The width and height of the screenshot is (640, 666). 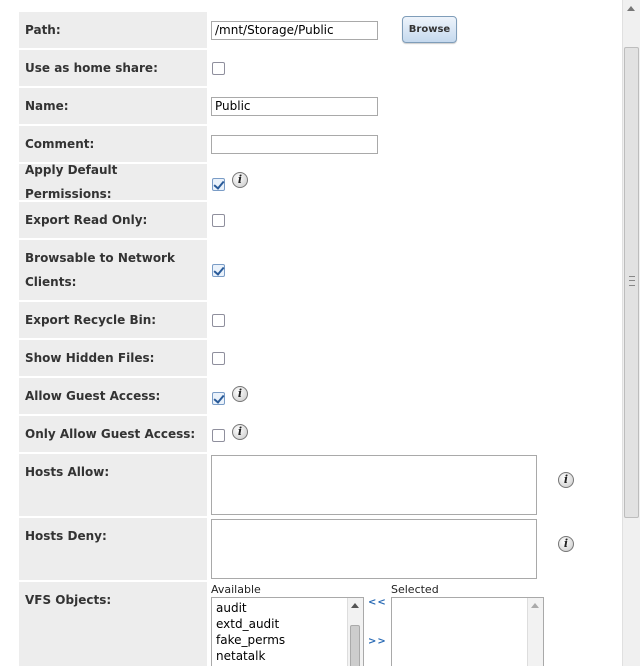 What do you see at coordinates (429, 29) in the screenshot?
I see `browse-button: Browse` at bounding box center [429, 29].